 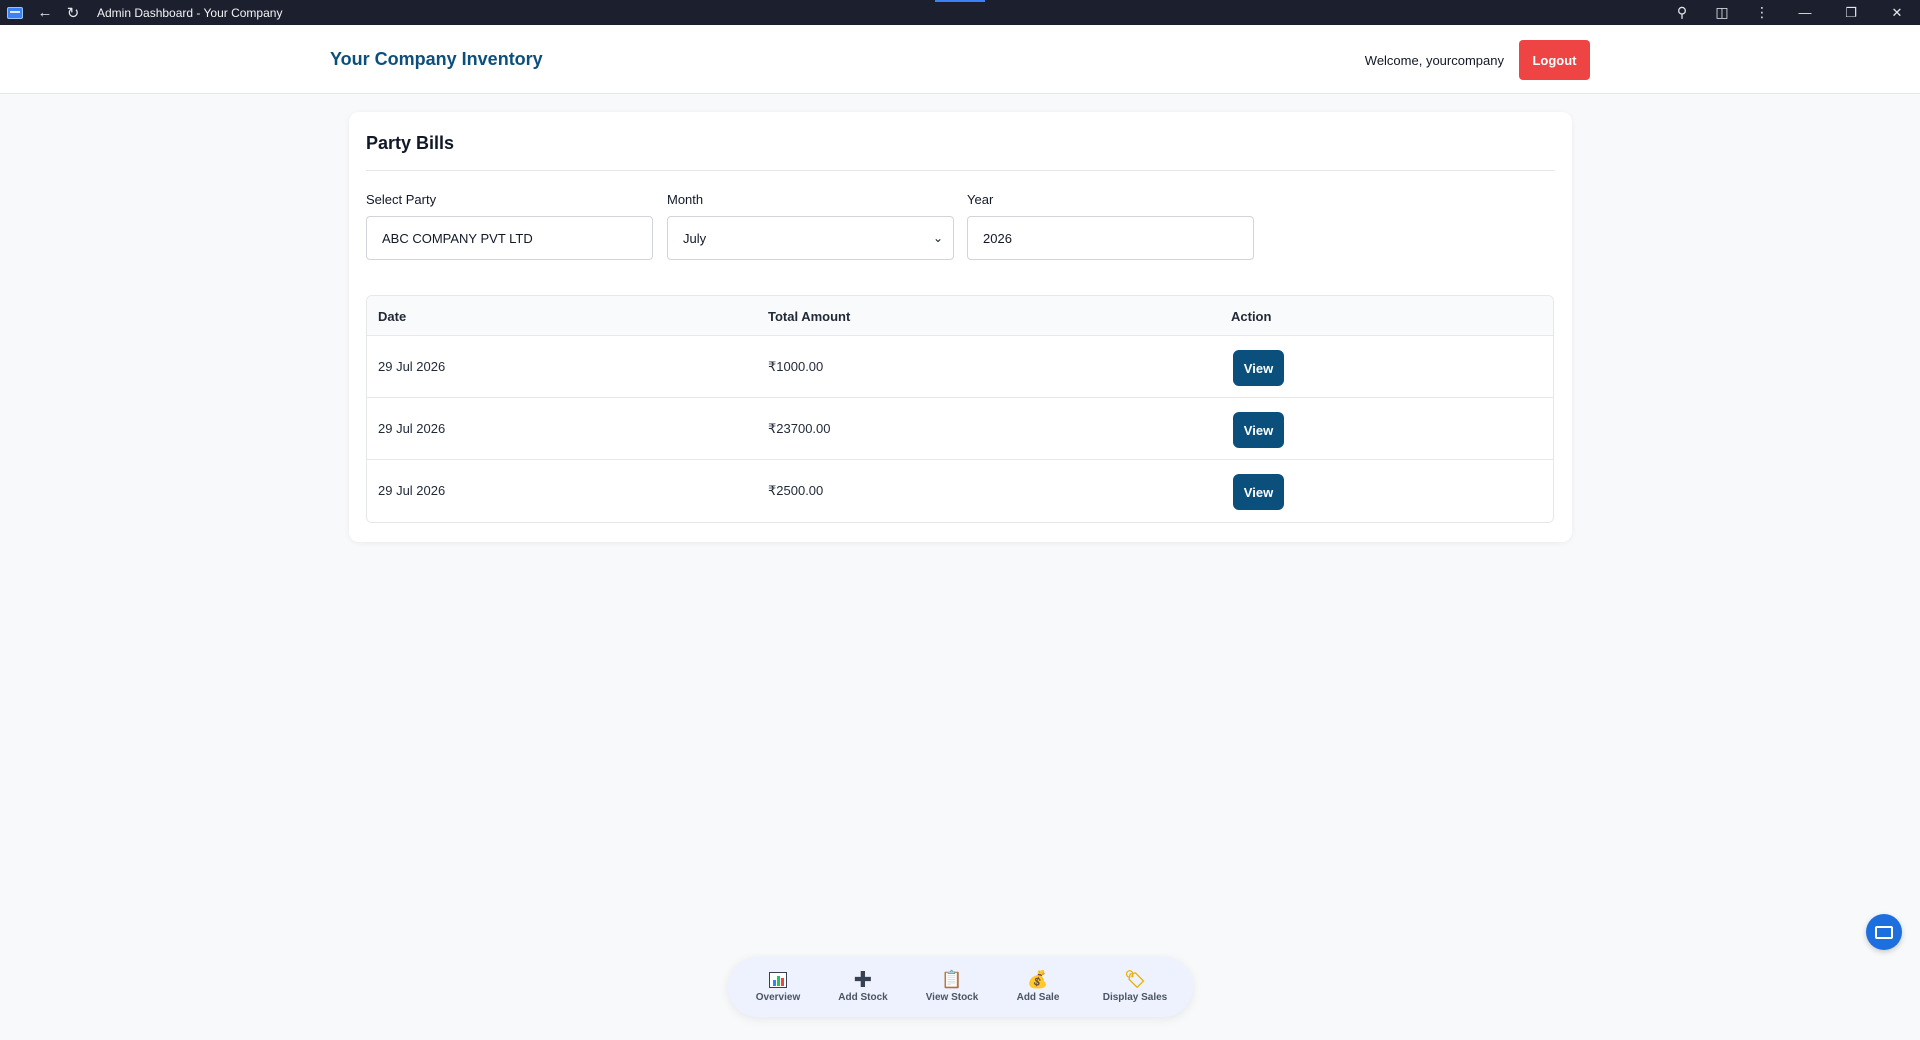 What do you see at coordinates (997, 238) in the screenshot?
I see `year-value: 2026` at bounding box center [997, 238].